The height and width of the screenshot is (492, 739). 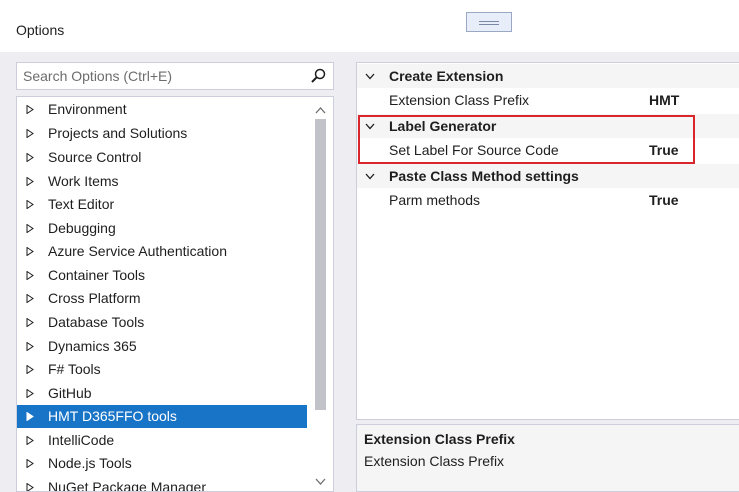 What do you see at coordinates (92, 346) in the screenshot?
I see `tree-item-label: Dynamics 365` at bounding box center [92, 346].